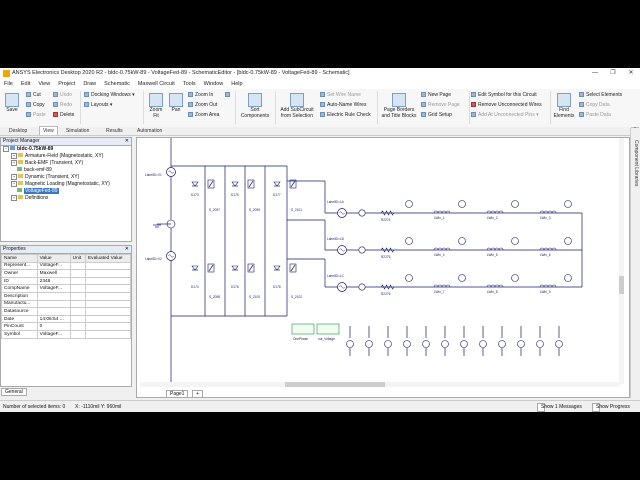 The image size is (640, 480). Describe the element at coordinates (297, 106) in the screenshot. I see `add-subcircuit-button: Add SubCircuit from Selection` at that location.